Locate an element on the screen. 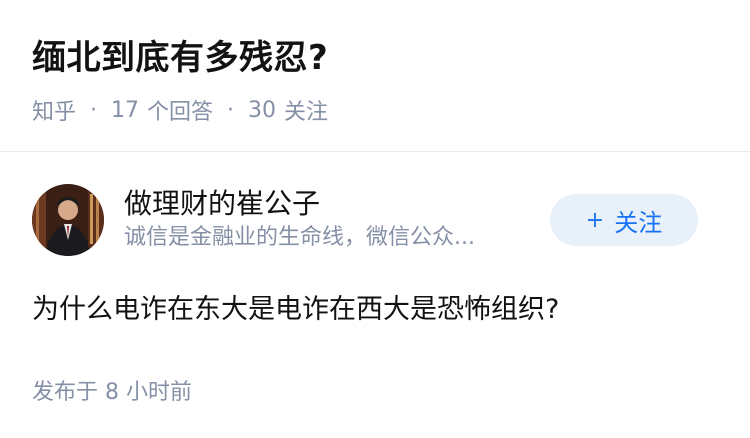 The height and width of the screenshot is (438, 750). avatar-image is located at coordinates (68, 220).